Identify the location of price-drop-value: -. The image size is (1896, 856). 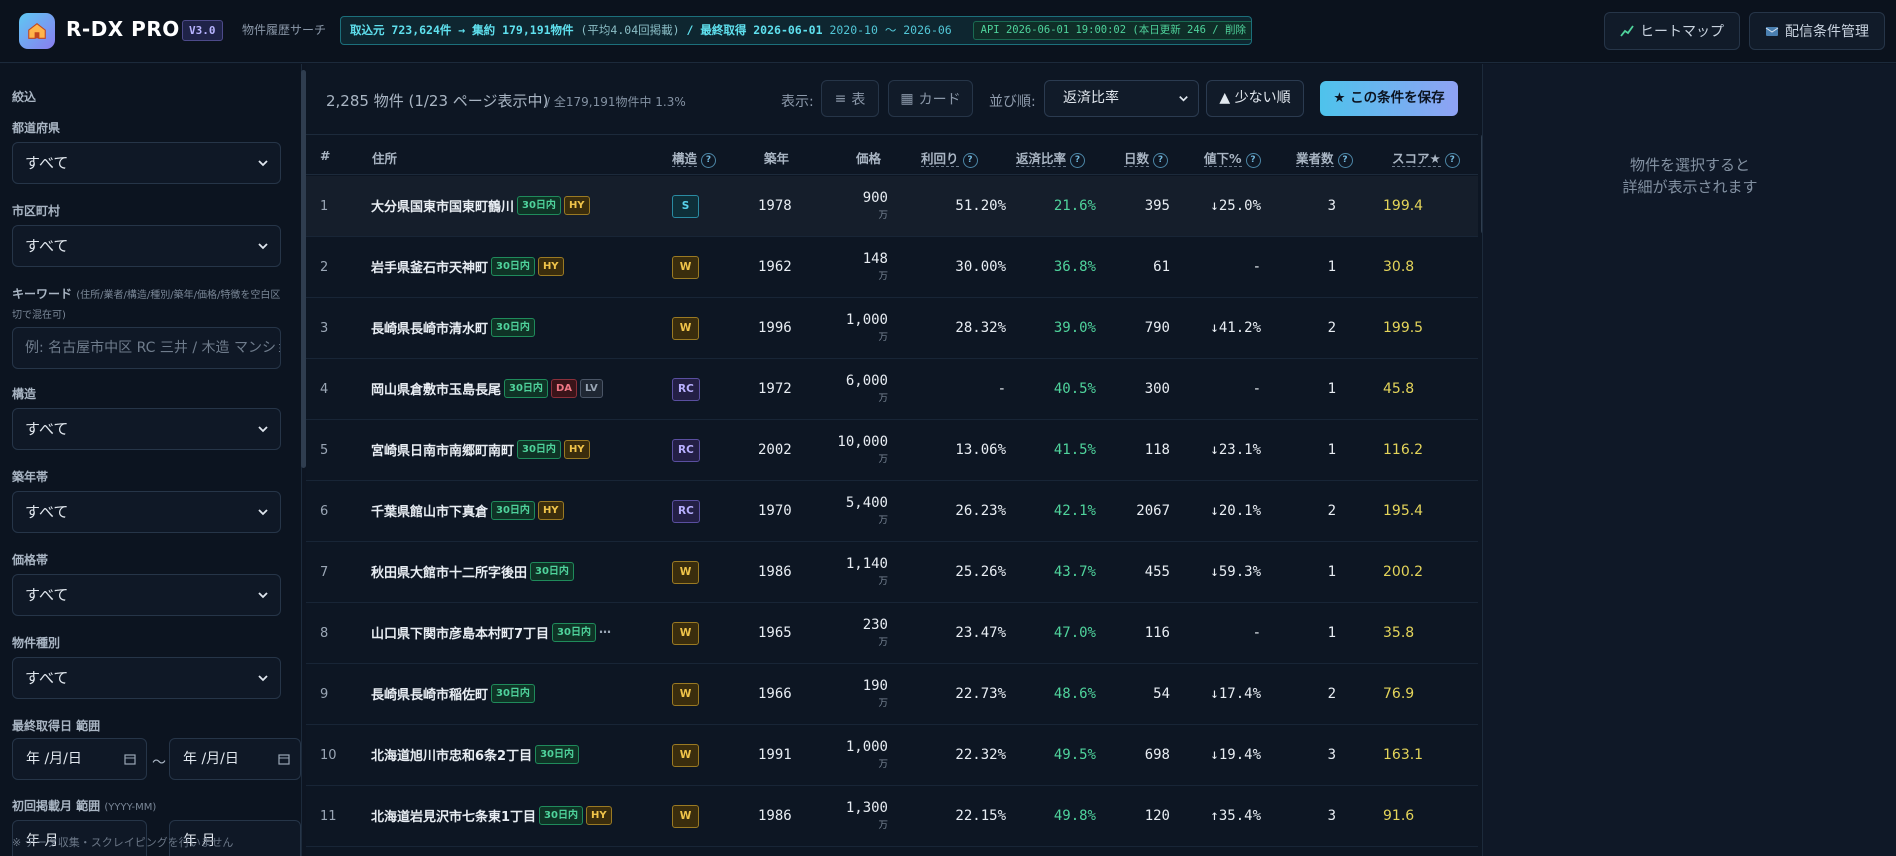
(1256, 633).